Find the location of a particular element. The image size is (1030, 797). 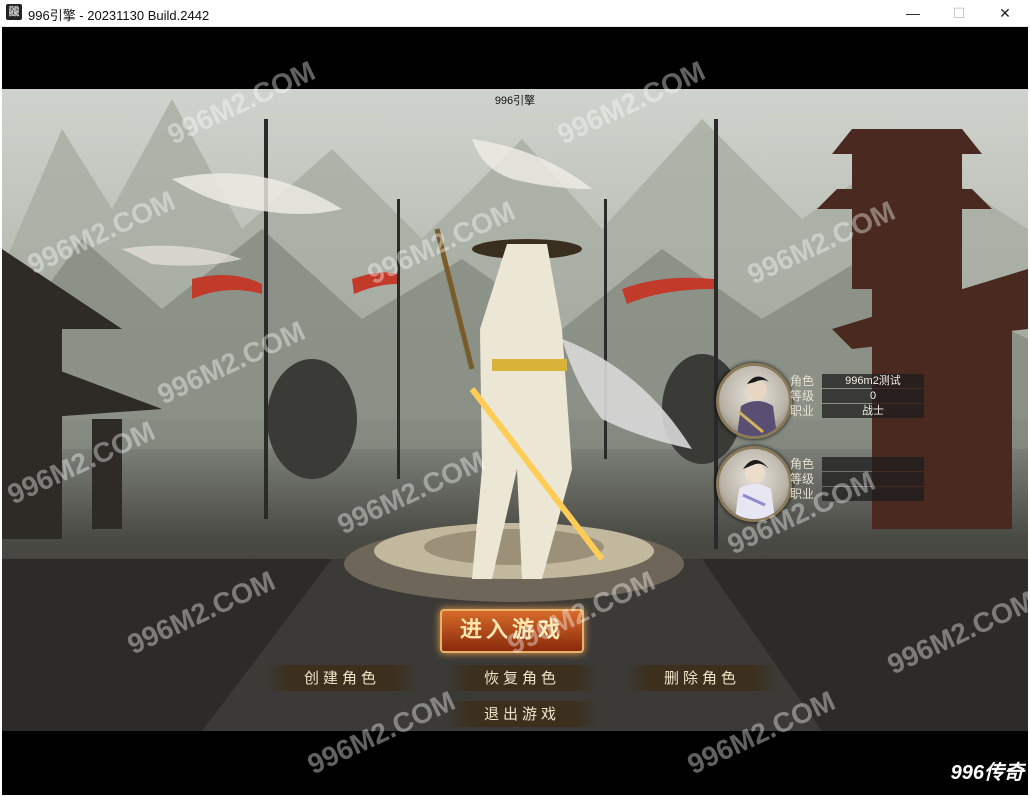

info-row-level: 等级 is located at coordinates (857, 478).